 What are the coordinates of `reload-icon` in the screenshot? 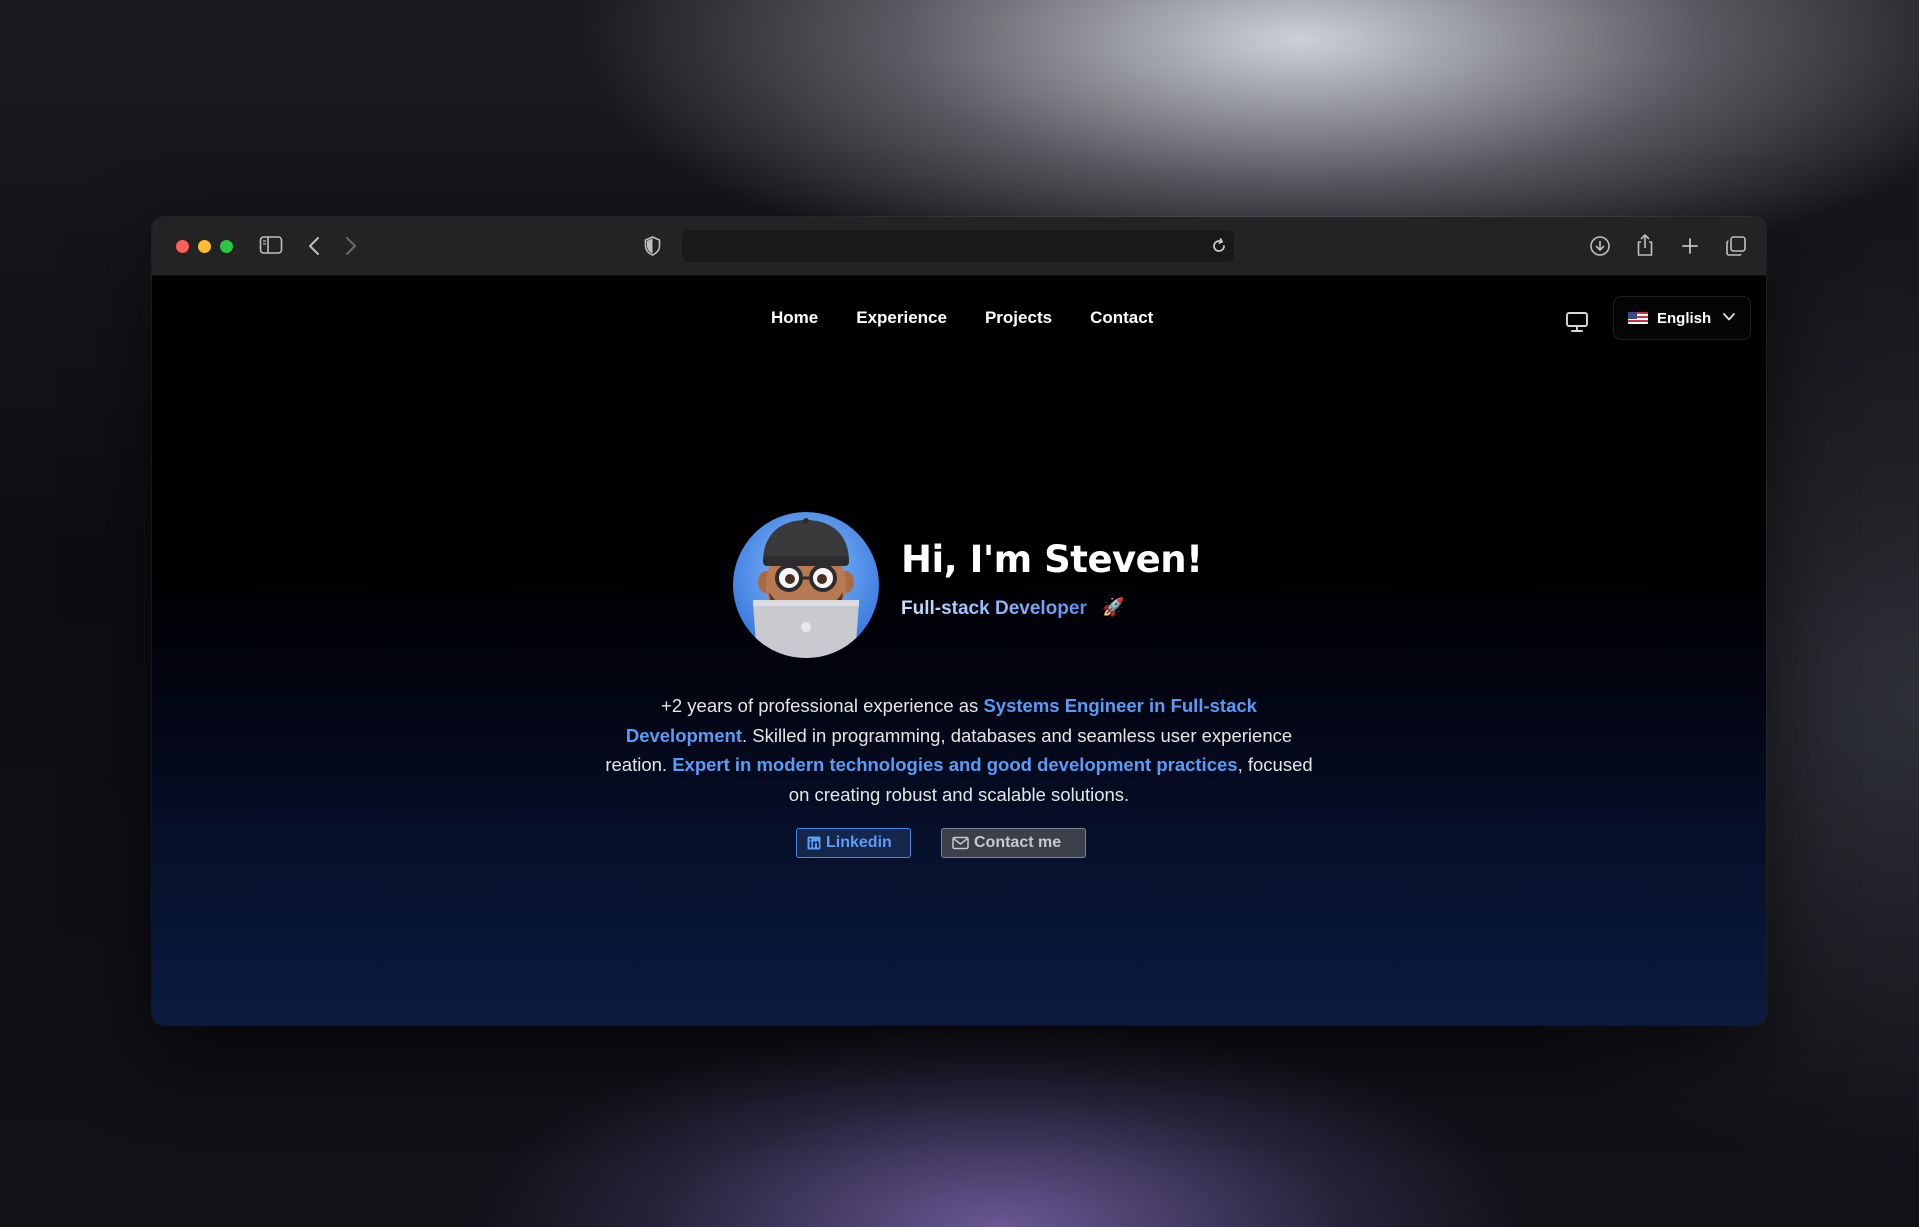 It's located at (1219, 248).